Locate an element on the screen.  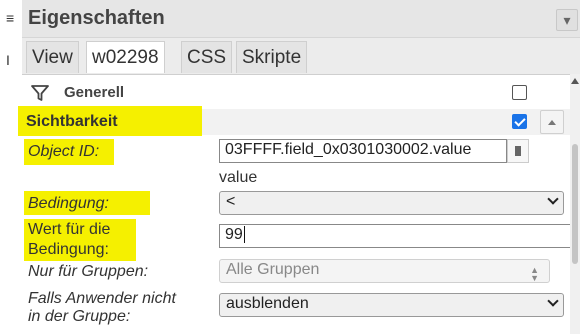
object-id-label: Object ID: is located at coordinates (64, 151).